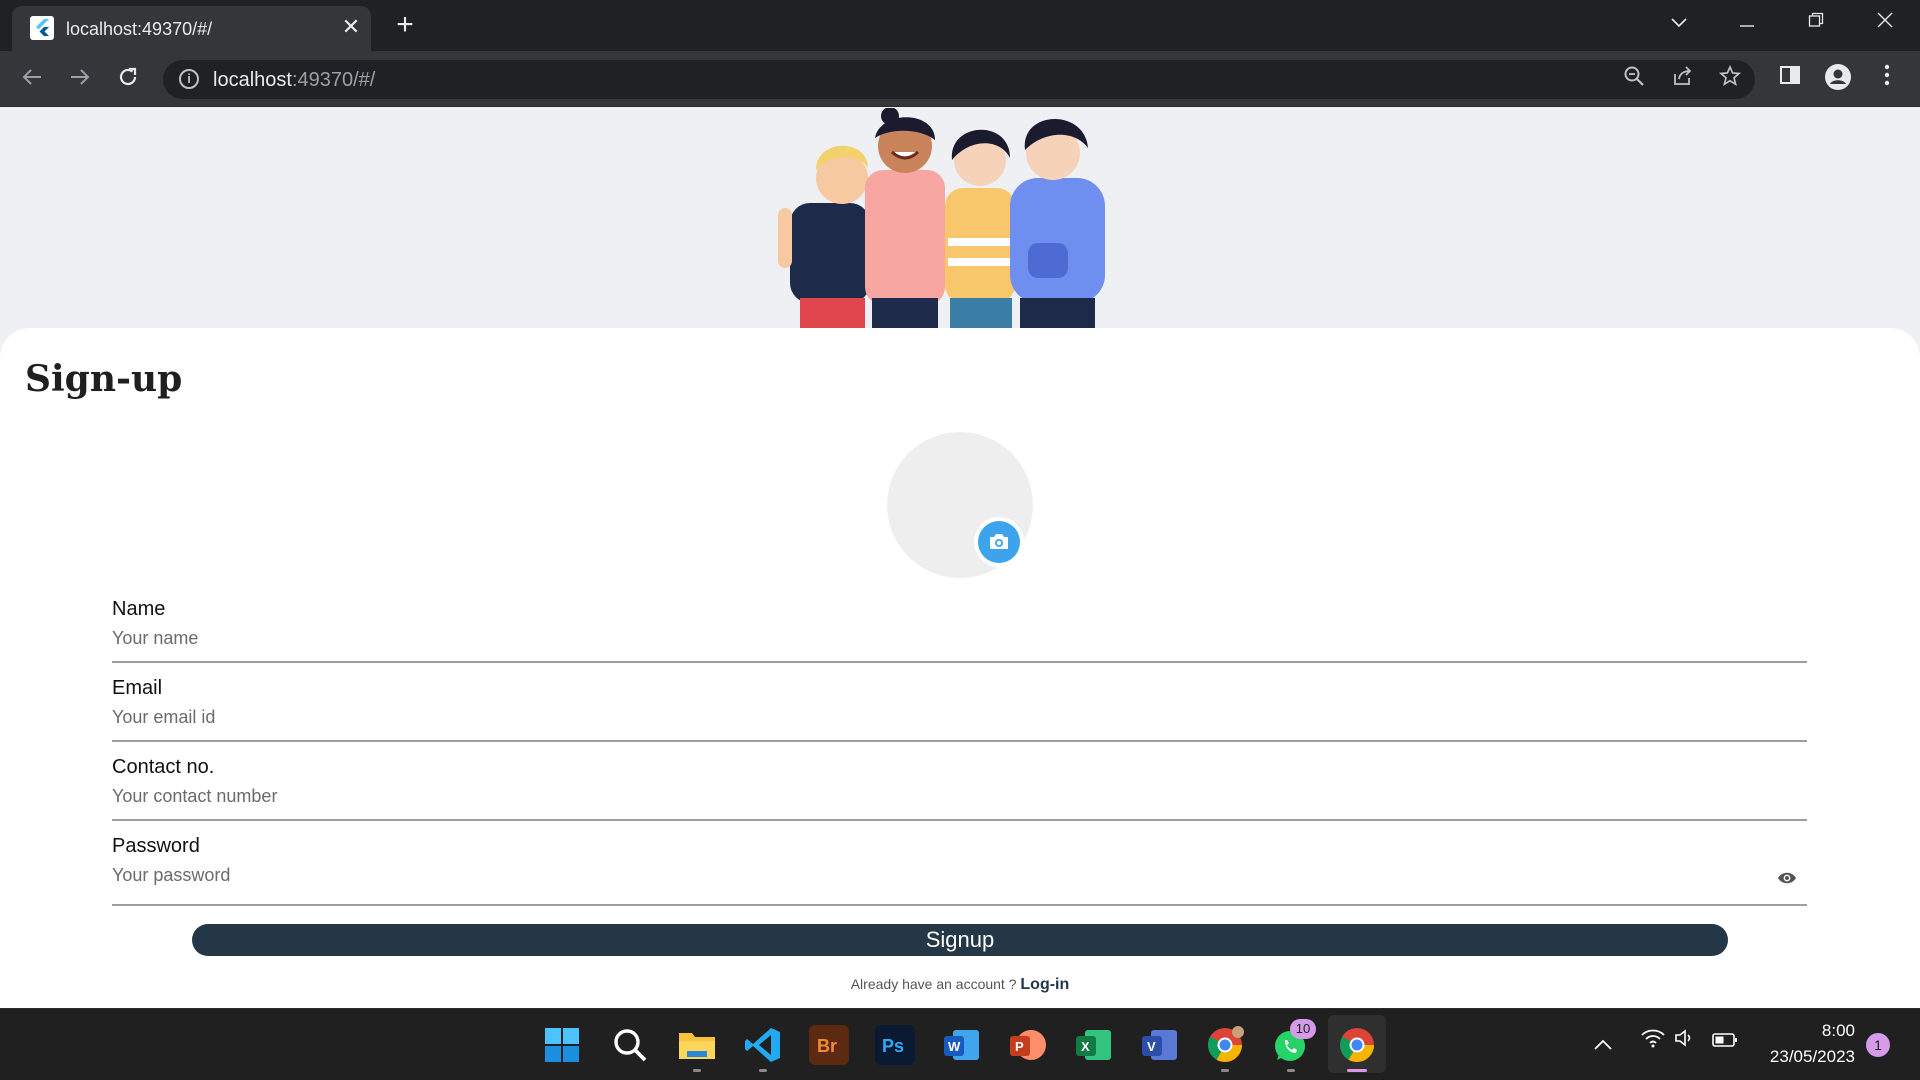 This screenshot has height=1080, width=1920. I want to click on vscode-icon, so click(763, 1045).